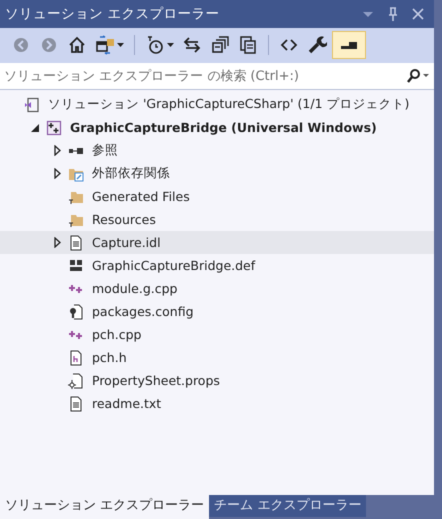 The image size is (442, 519). What do you see at coordinates (141, 196) in the screenshot?
I see `item-label: Generated Files` at bounding box center [141, 196].